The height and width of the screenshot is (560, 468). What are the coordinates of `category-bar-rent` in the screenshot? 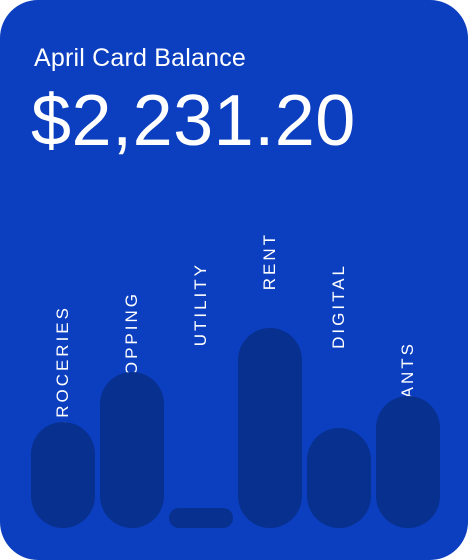 It's located at (270, 428).